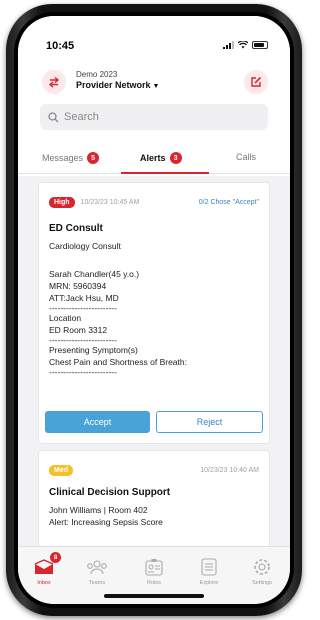  Describe the element at coordinates (55, 557) in the screenshot. I see `inbox-badge: 8` at that location.